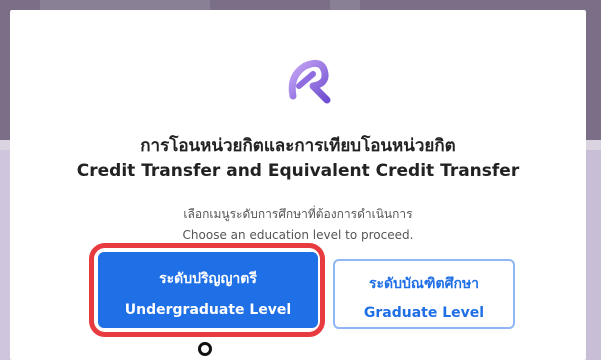 This screenshot has height=360, width=601. I want to click on graduate-label-thai: ระดับบัณฑิตศึกษา, so click(424, 284).